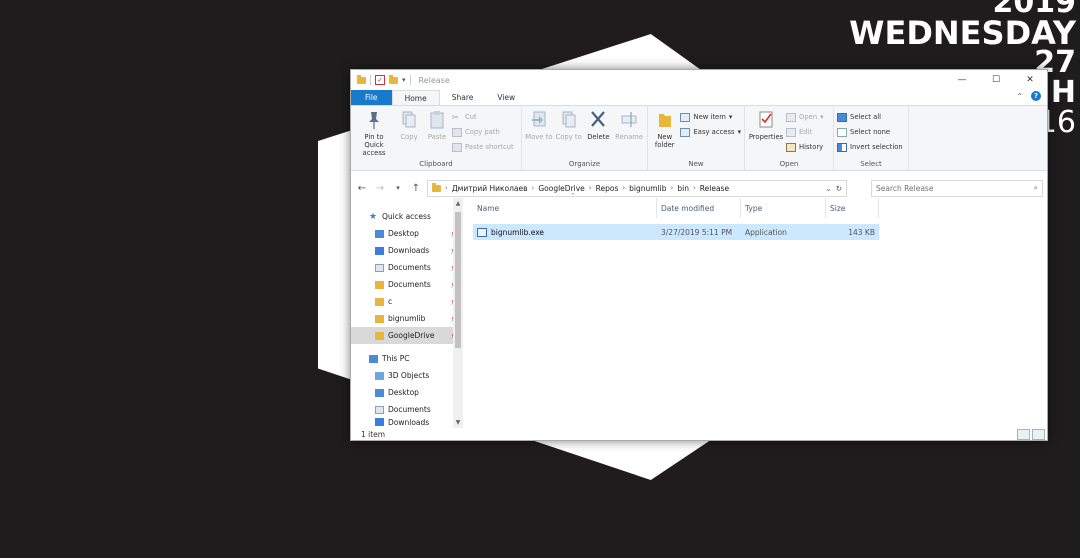 The width and height of the screenshot is (1080, 558). Describe the element at coordinates (805, 147) in the screenshot. I see `history-button: History` at that location.